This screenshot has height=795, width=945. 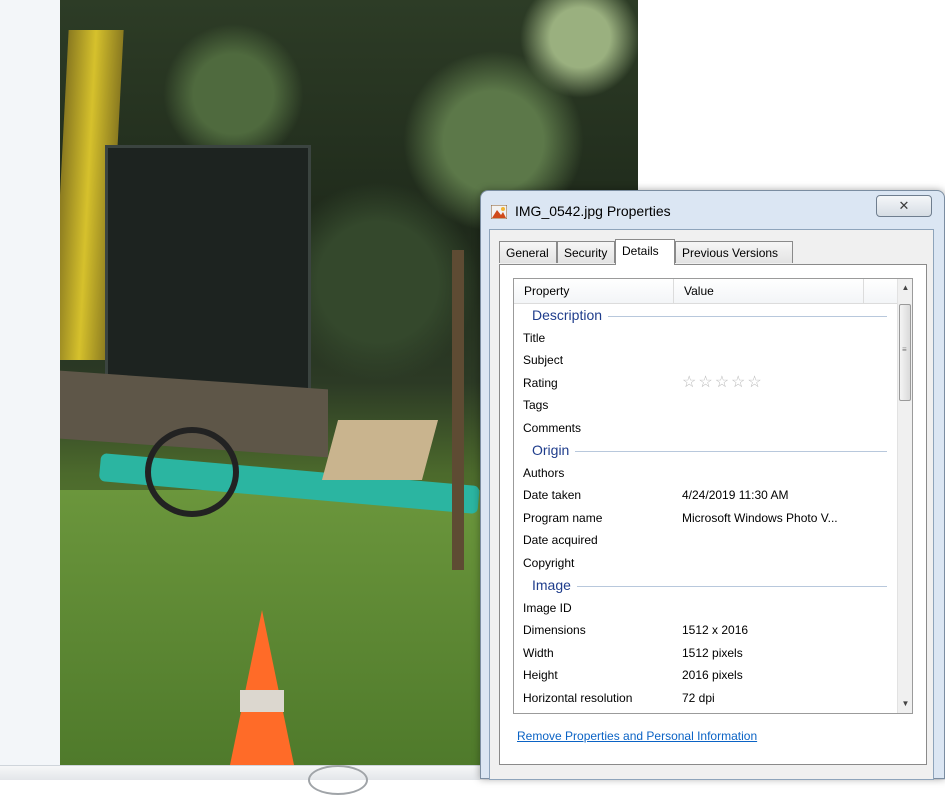 What do you see at coordinates (705, 540) in the screenshot?
I see `list-item: Date acquired` at bounding box center [705, 540].